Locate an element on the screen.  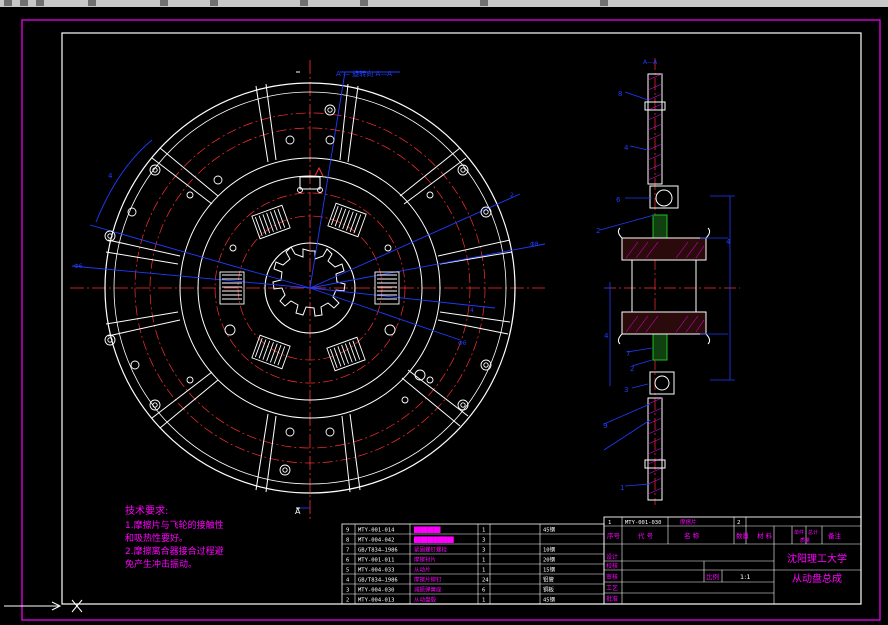
bom-cell-mat: 10钢 is located at coordinates (549, 550).